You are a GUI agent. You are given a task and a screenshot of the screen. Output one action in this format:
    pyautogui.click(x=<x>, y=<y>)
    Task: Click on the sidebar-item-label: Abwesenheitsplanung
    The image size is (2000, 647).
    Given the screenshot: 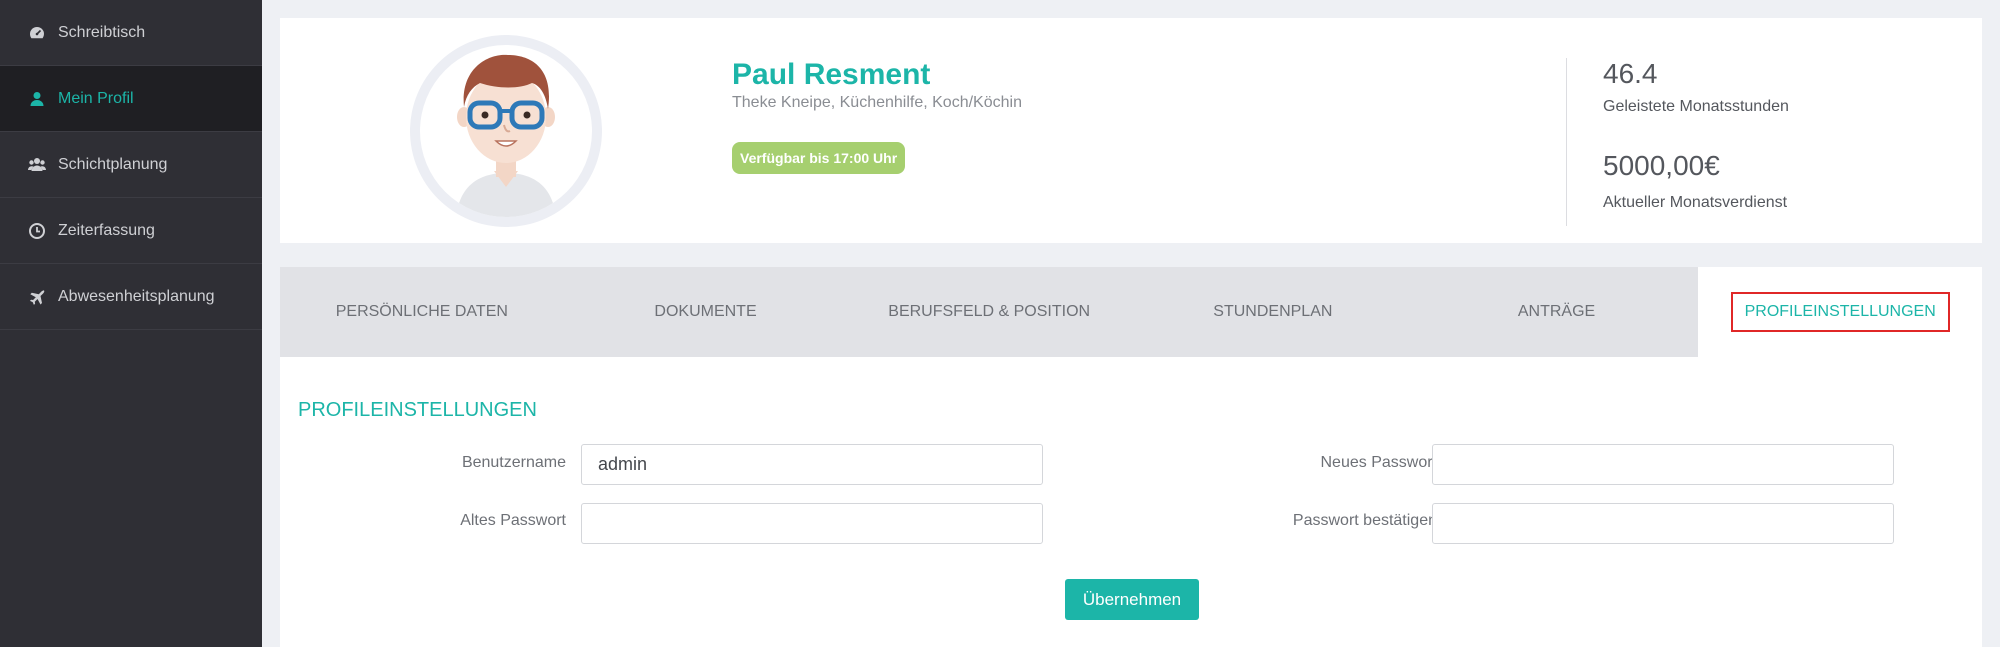 What is the action you would take?
    pyautogui.click(x=136, y=296)
    